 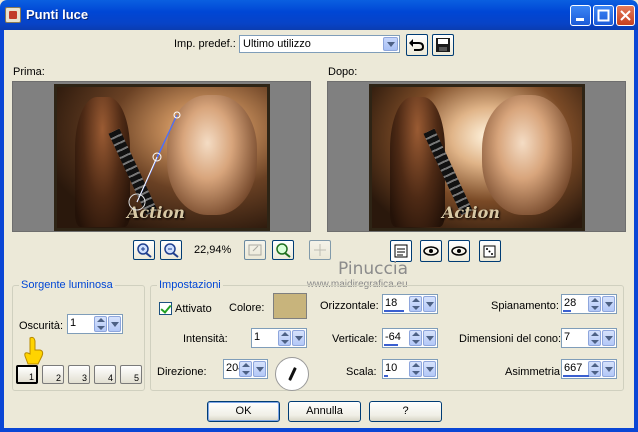 I want to click on light-source-title: Sorgente luminosa, so click(x=67, y=285).